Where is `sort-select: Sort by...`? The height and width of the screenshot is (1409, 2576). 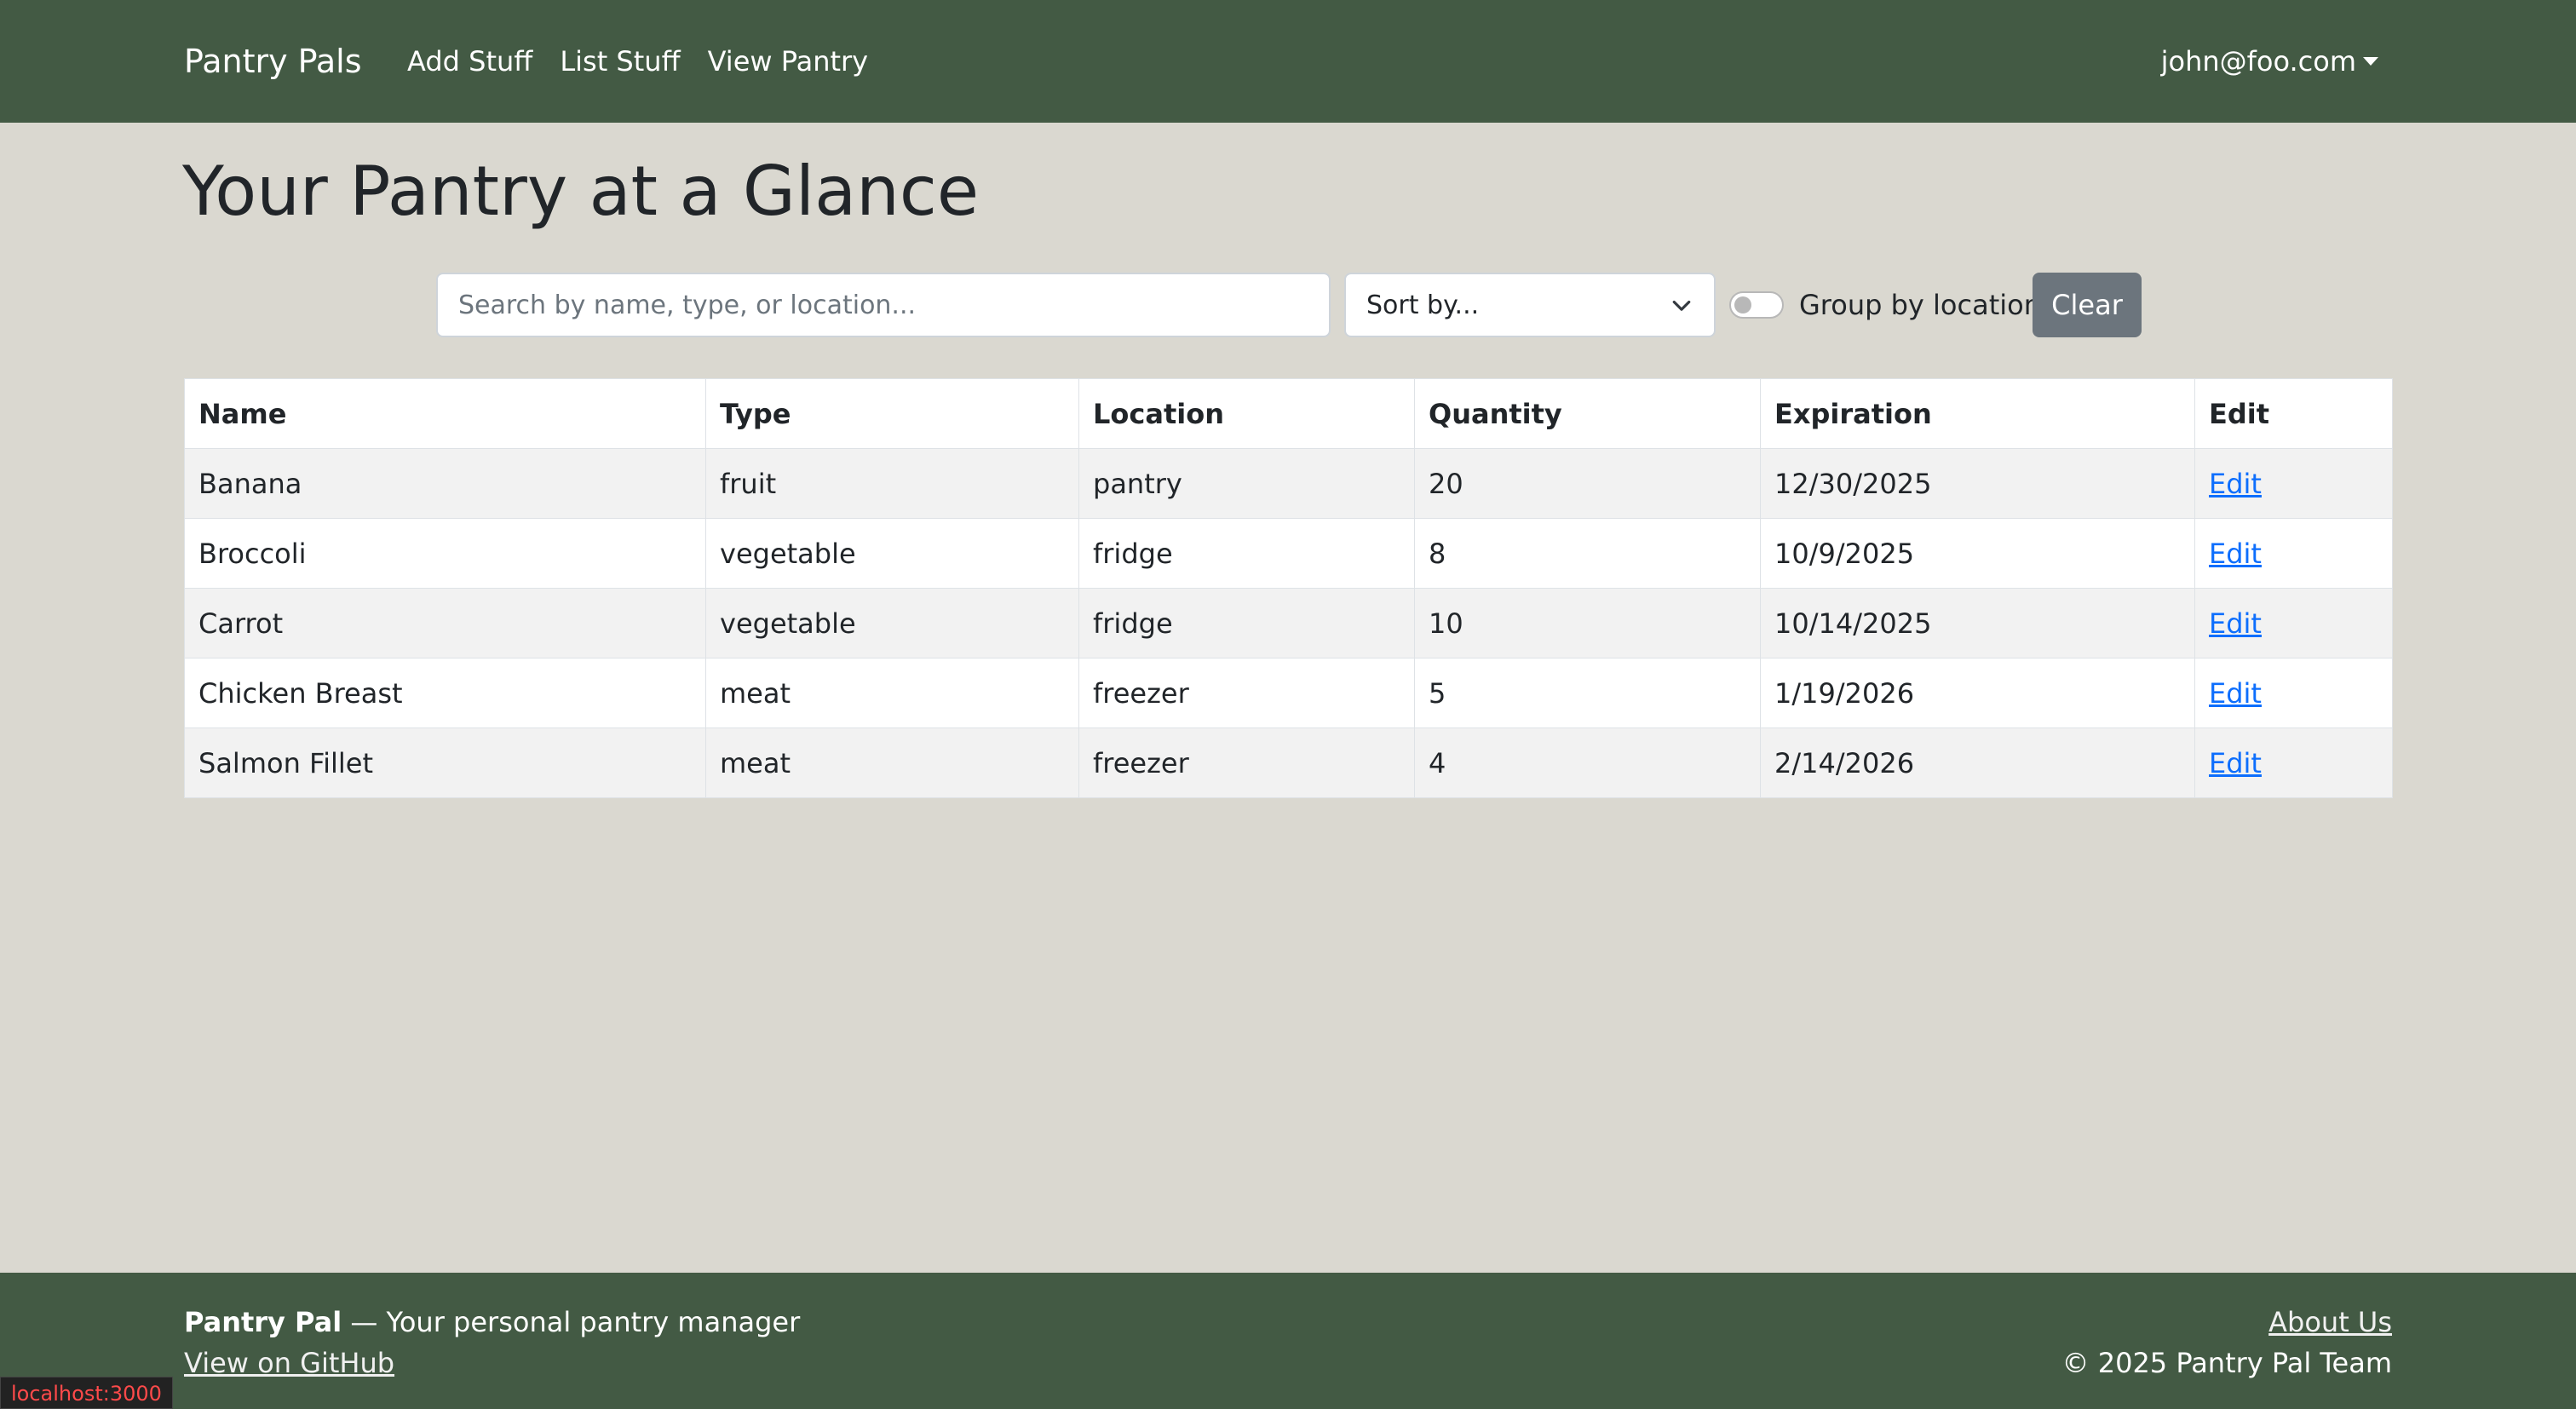
sort-select: Sort by... is located at coordinates (1530, 305).